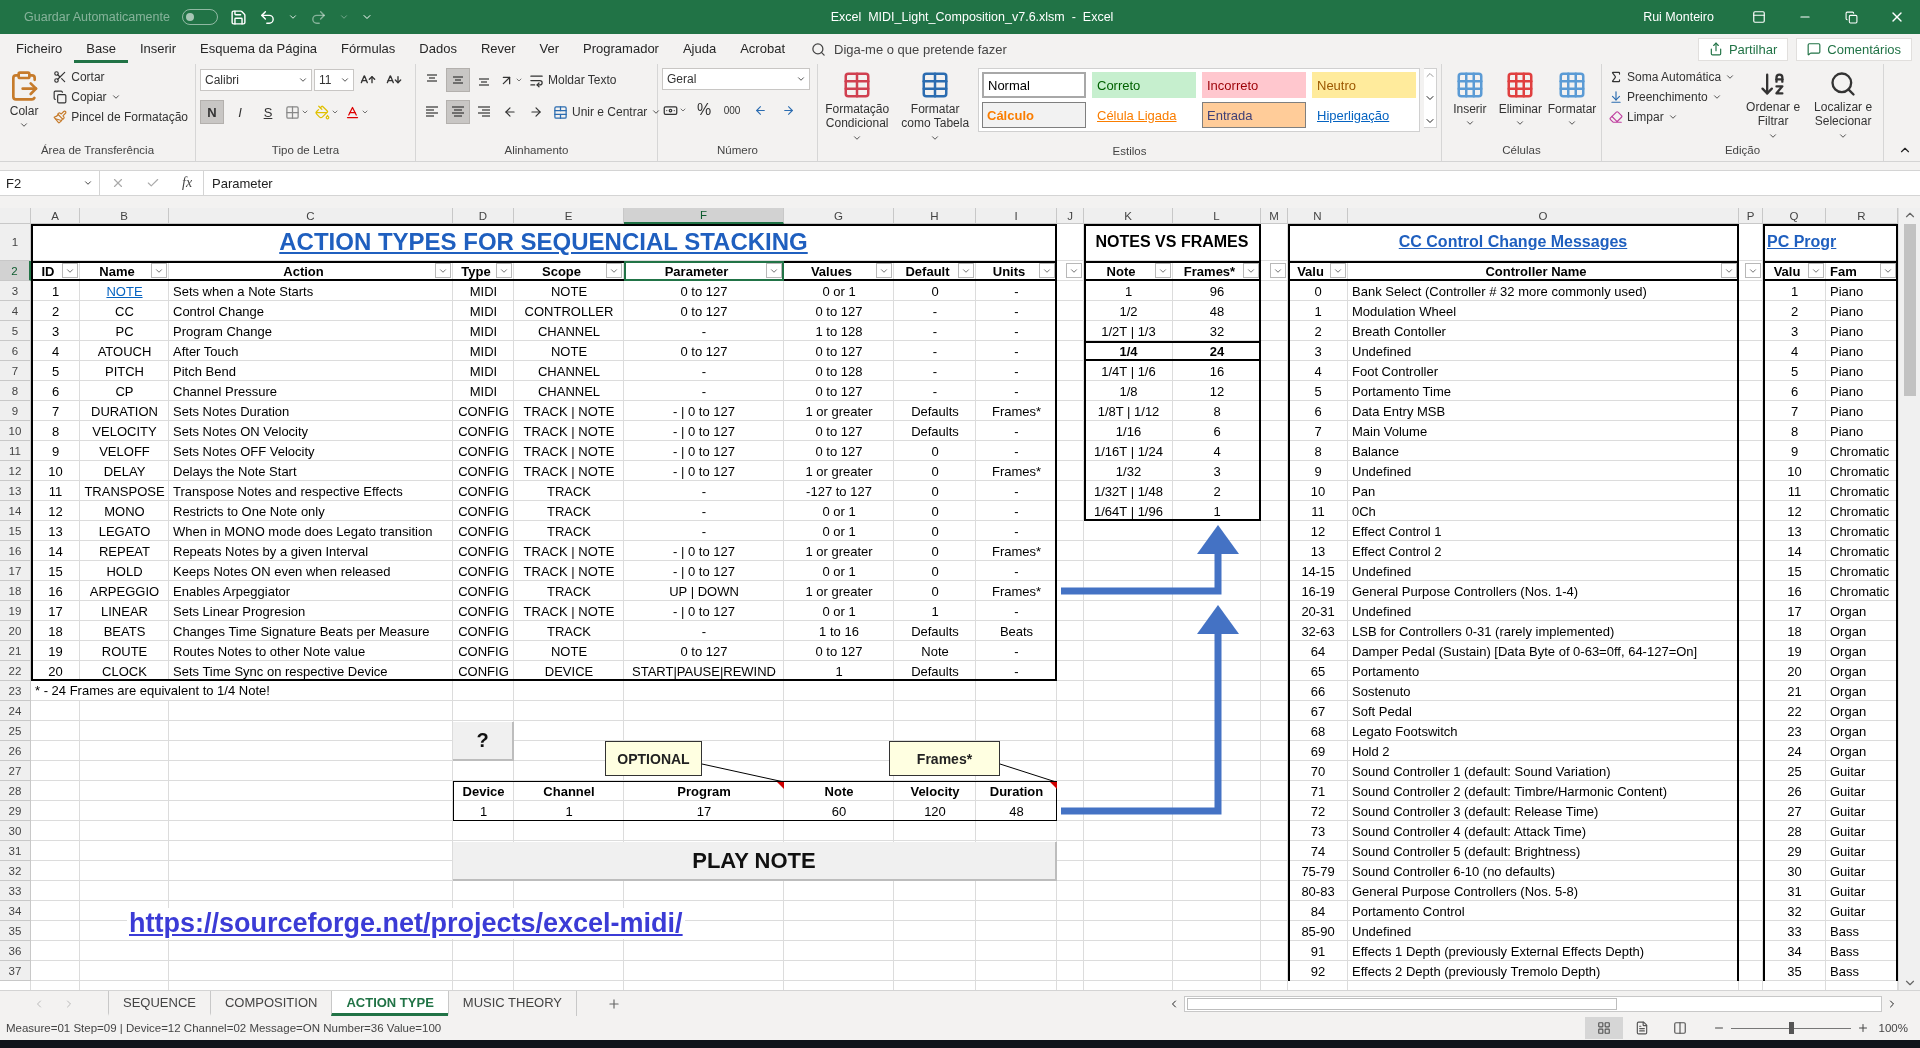  Describe the element at coordinates (267, 17) in the screenshot. I see `undo-icon` at that location.